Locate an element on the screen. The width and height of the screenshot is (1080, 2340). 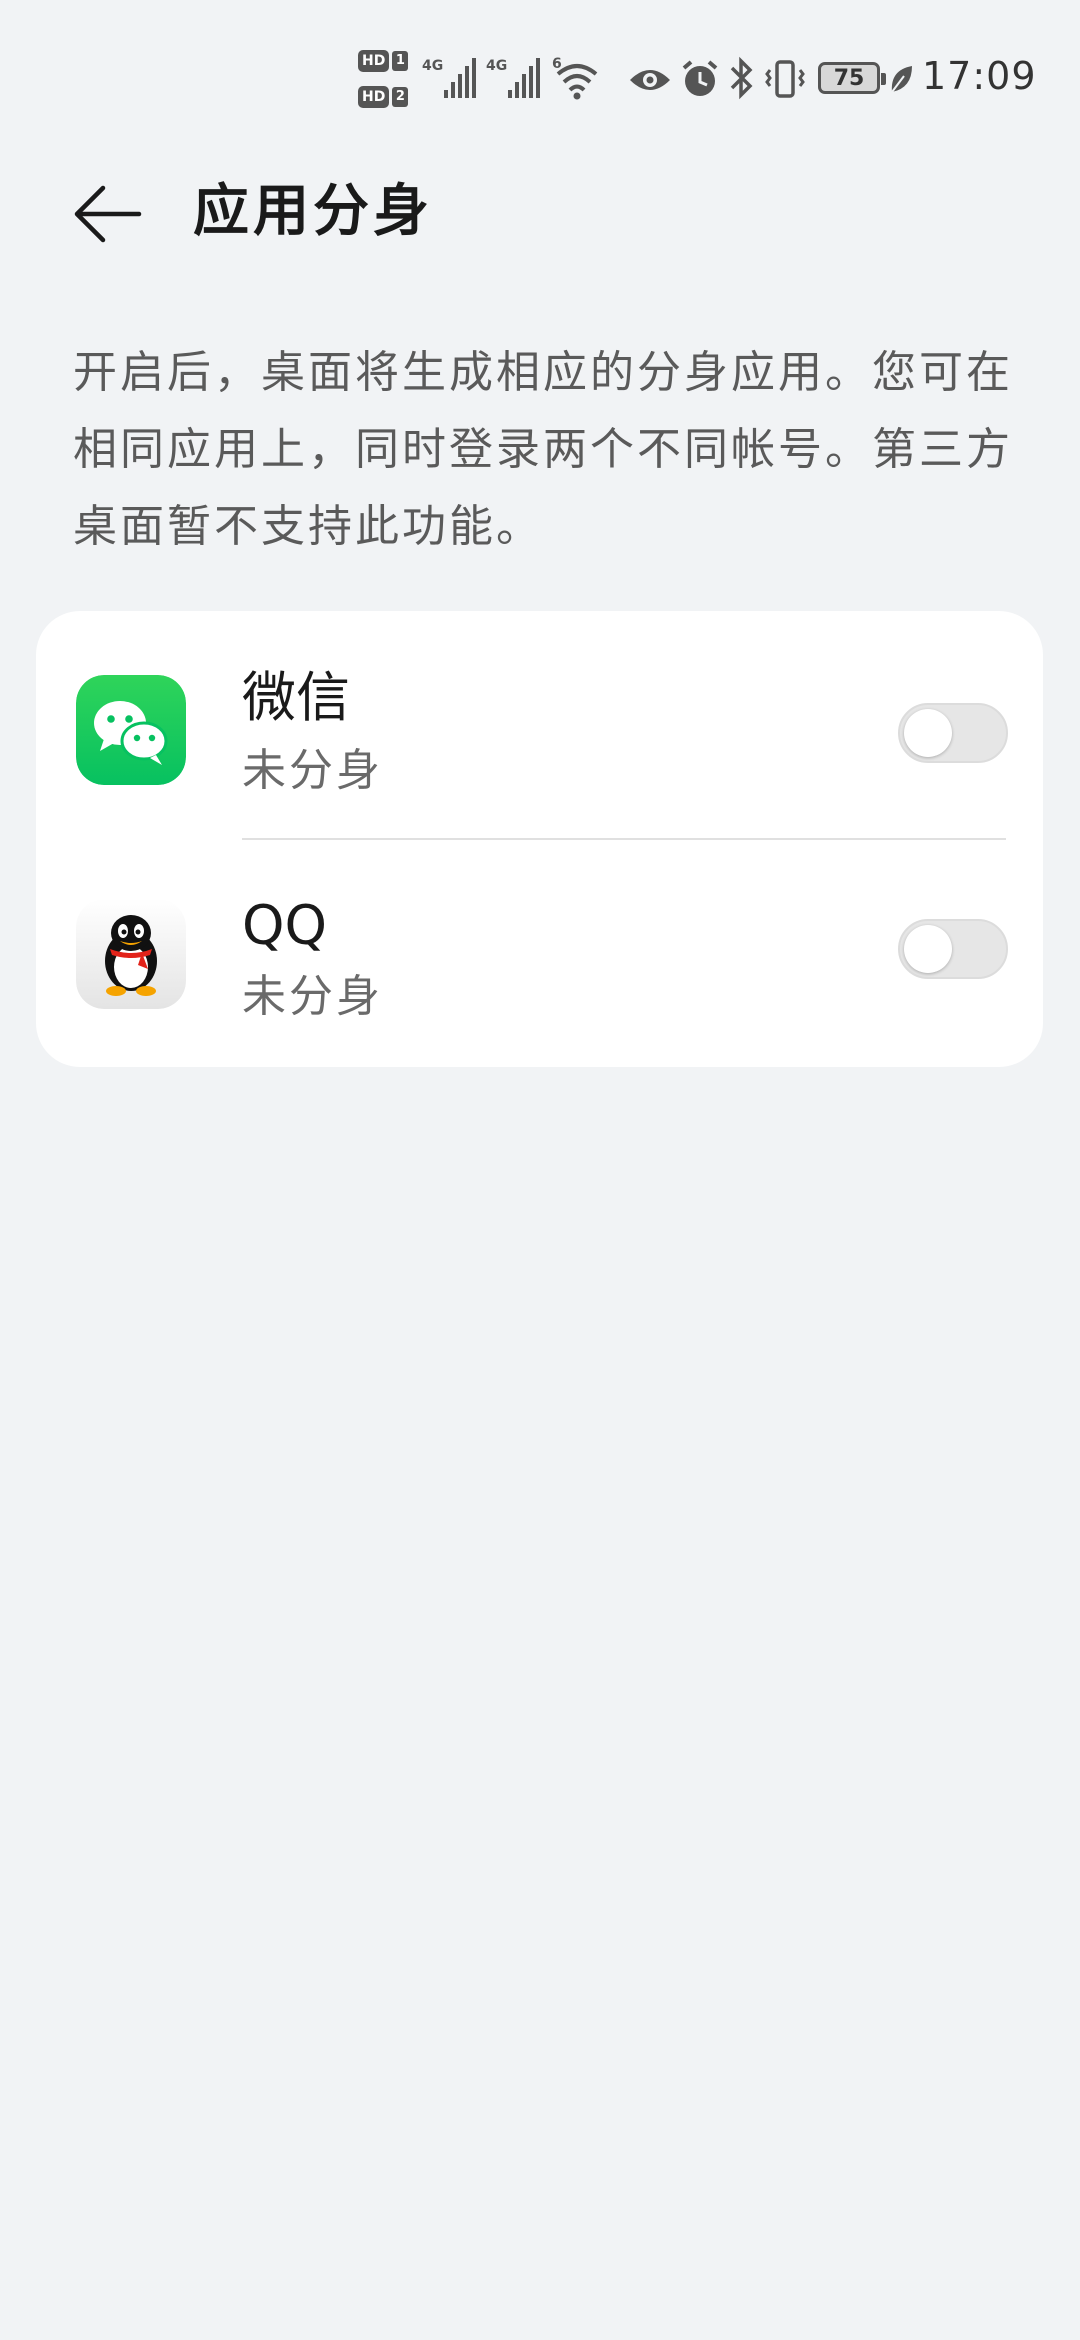
qq-penguin-icon is located at coordinates (131, 954).